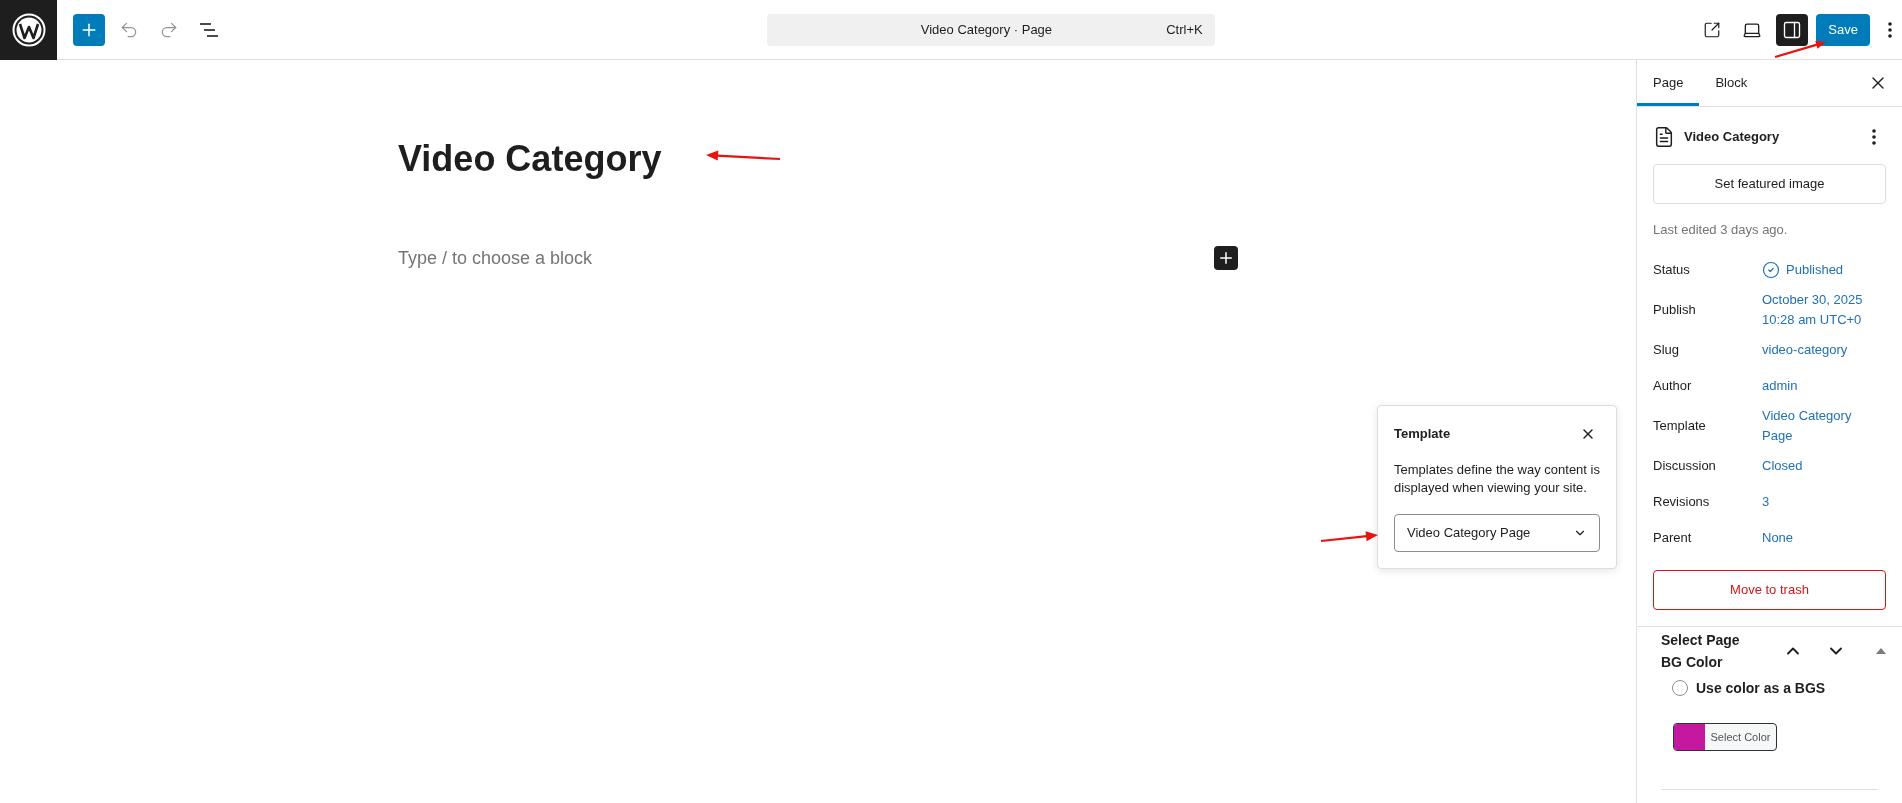 Image resolution: width=1902 pixels, height=803 pixels. Describe the element at coordinates (1685, 466) in the screenshot. I see `field-label: Discussion` at that location.